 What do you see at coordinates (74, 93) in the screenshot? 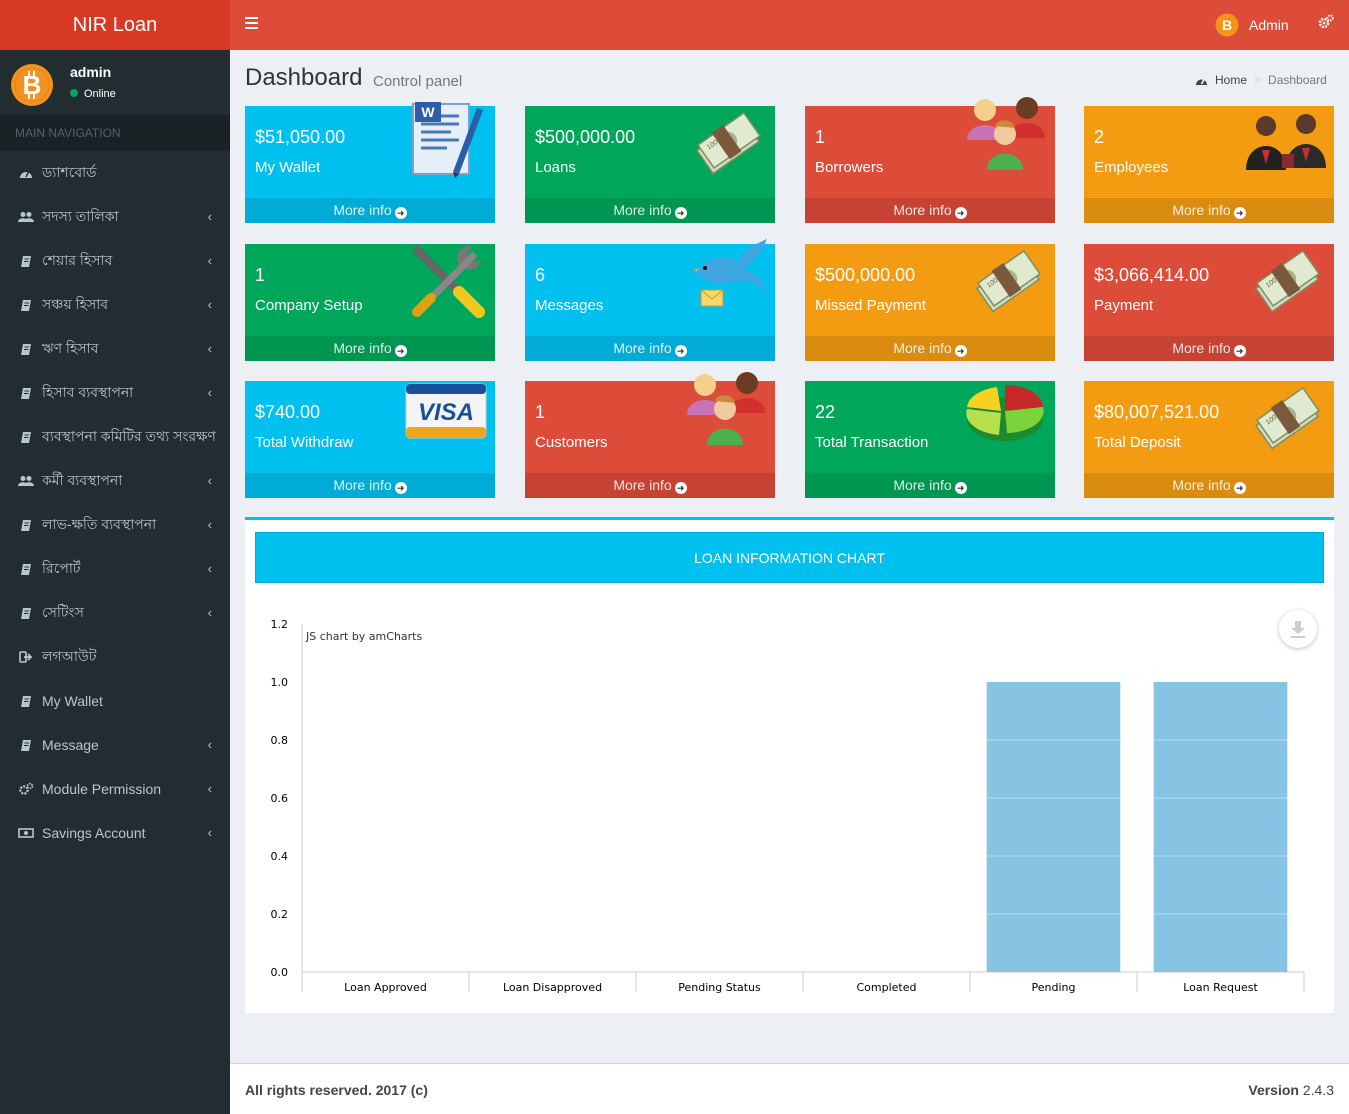
I see `online-dot-icon` at bounding box center [74, 93].